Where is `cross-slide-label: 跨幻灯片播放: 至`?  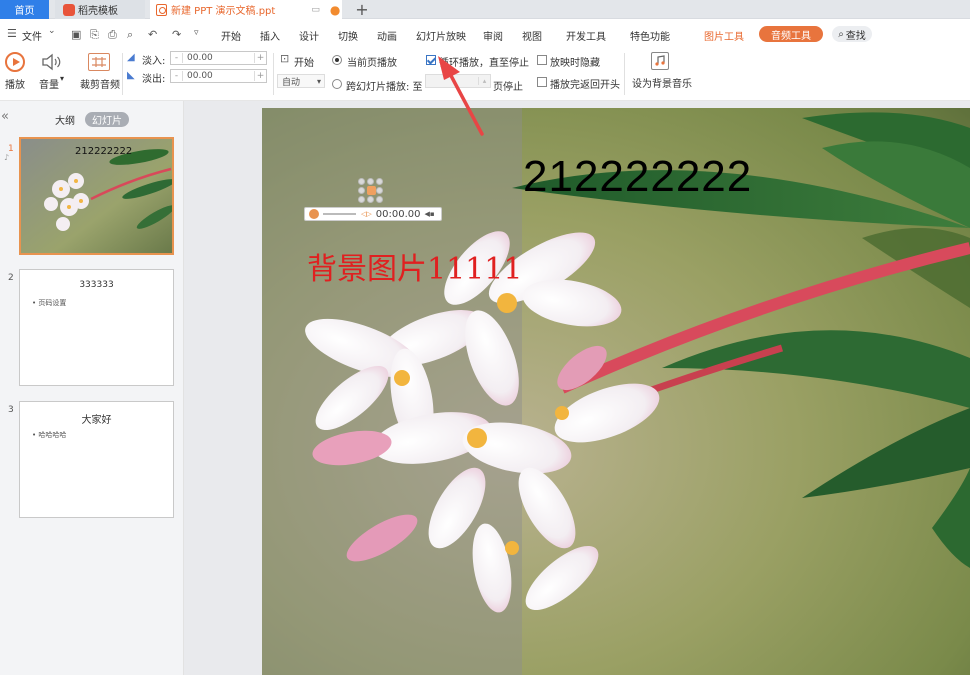
cross-slide-label: 跨幻灯片播放: 至 is located at coordinates (384, 85).